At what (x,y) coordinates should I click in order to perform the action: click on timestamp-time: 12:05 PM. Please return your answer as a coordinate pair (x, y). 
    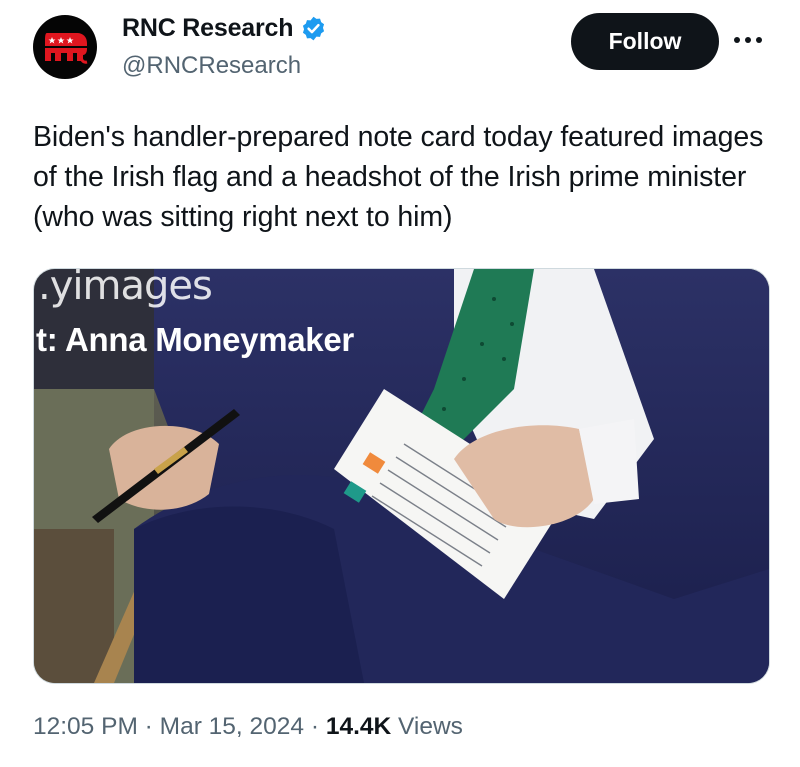
    Looking at the image, I should click on (85, 727).